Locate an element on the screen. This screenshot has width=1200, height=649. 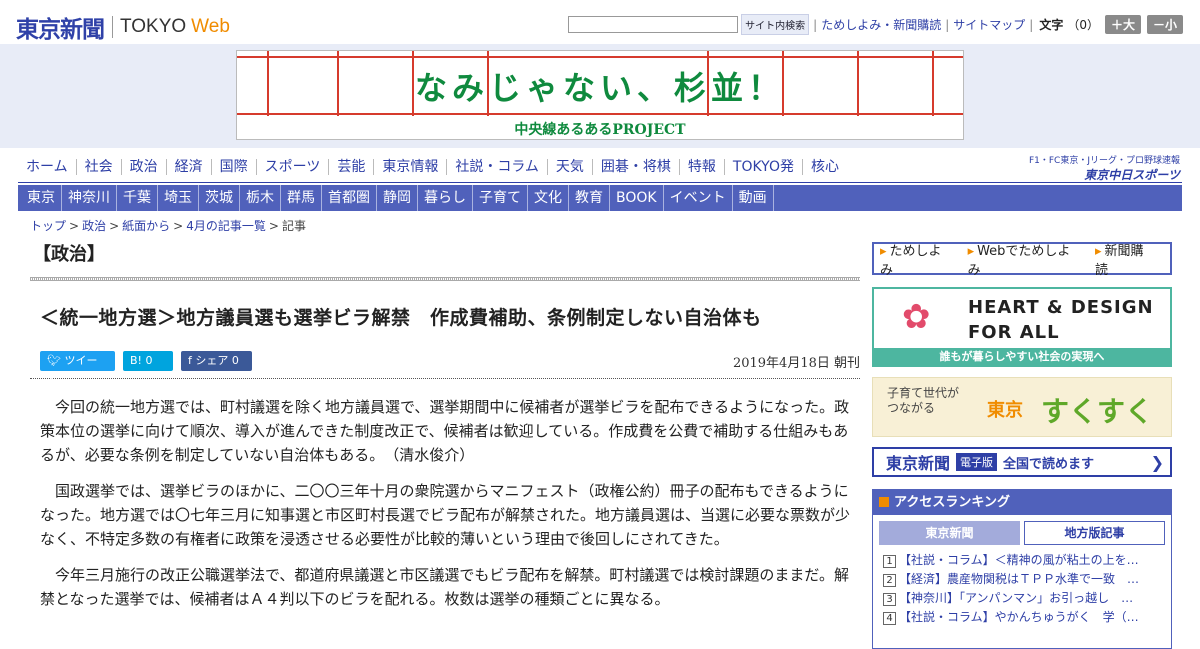
nav-item-tokuho: 特報 is located at coordinates (701, 167).